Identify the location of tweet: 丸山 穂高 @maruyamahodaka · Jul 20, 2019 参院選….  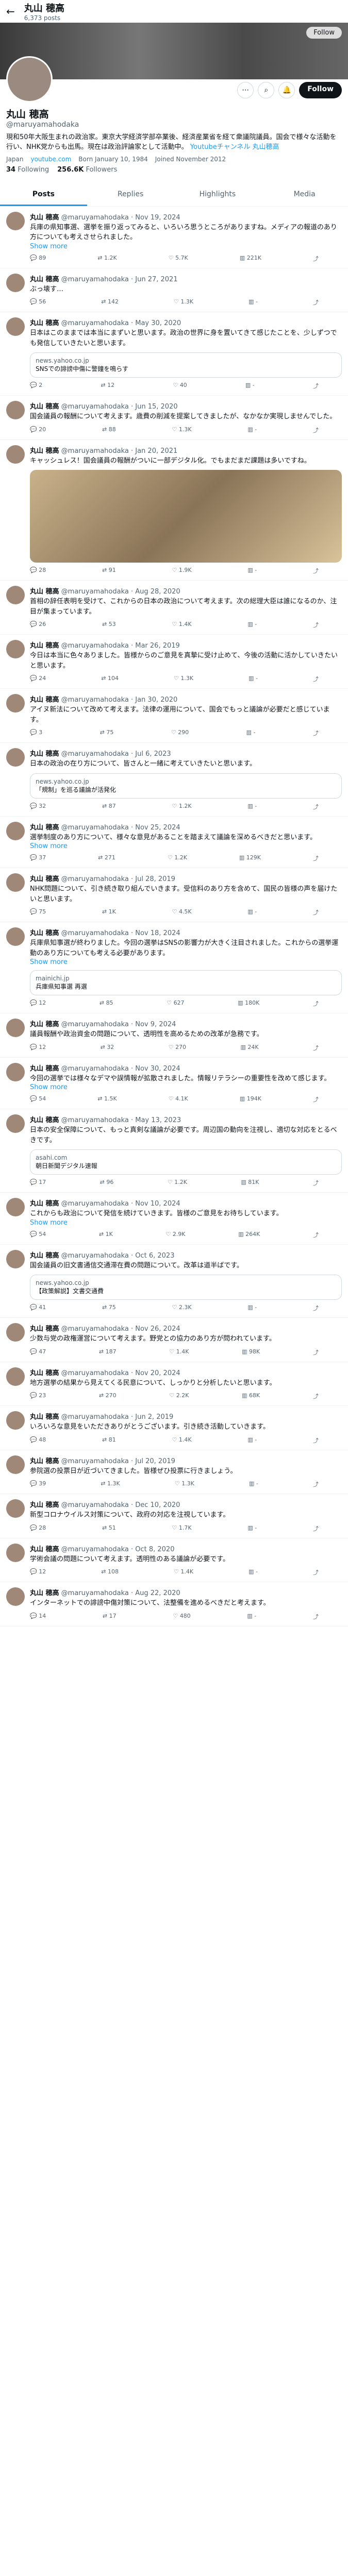
(174, 1472).